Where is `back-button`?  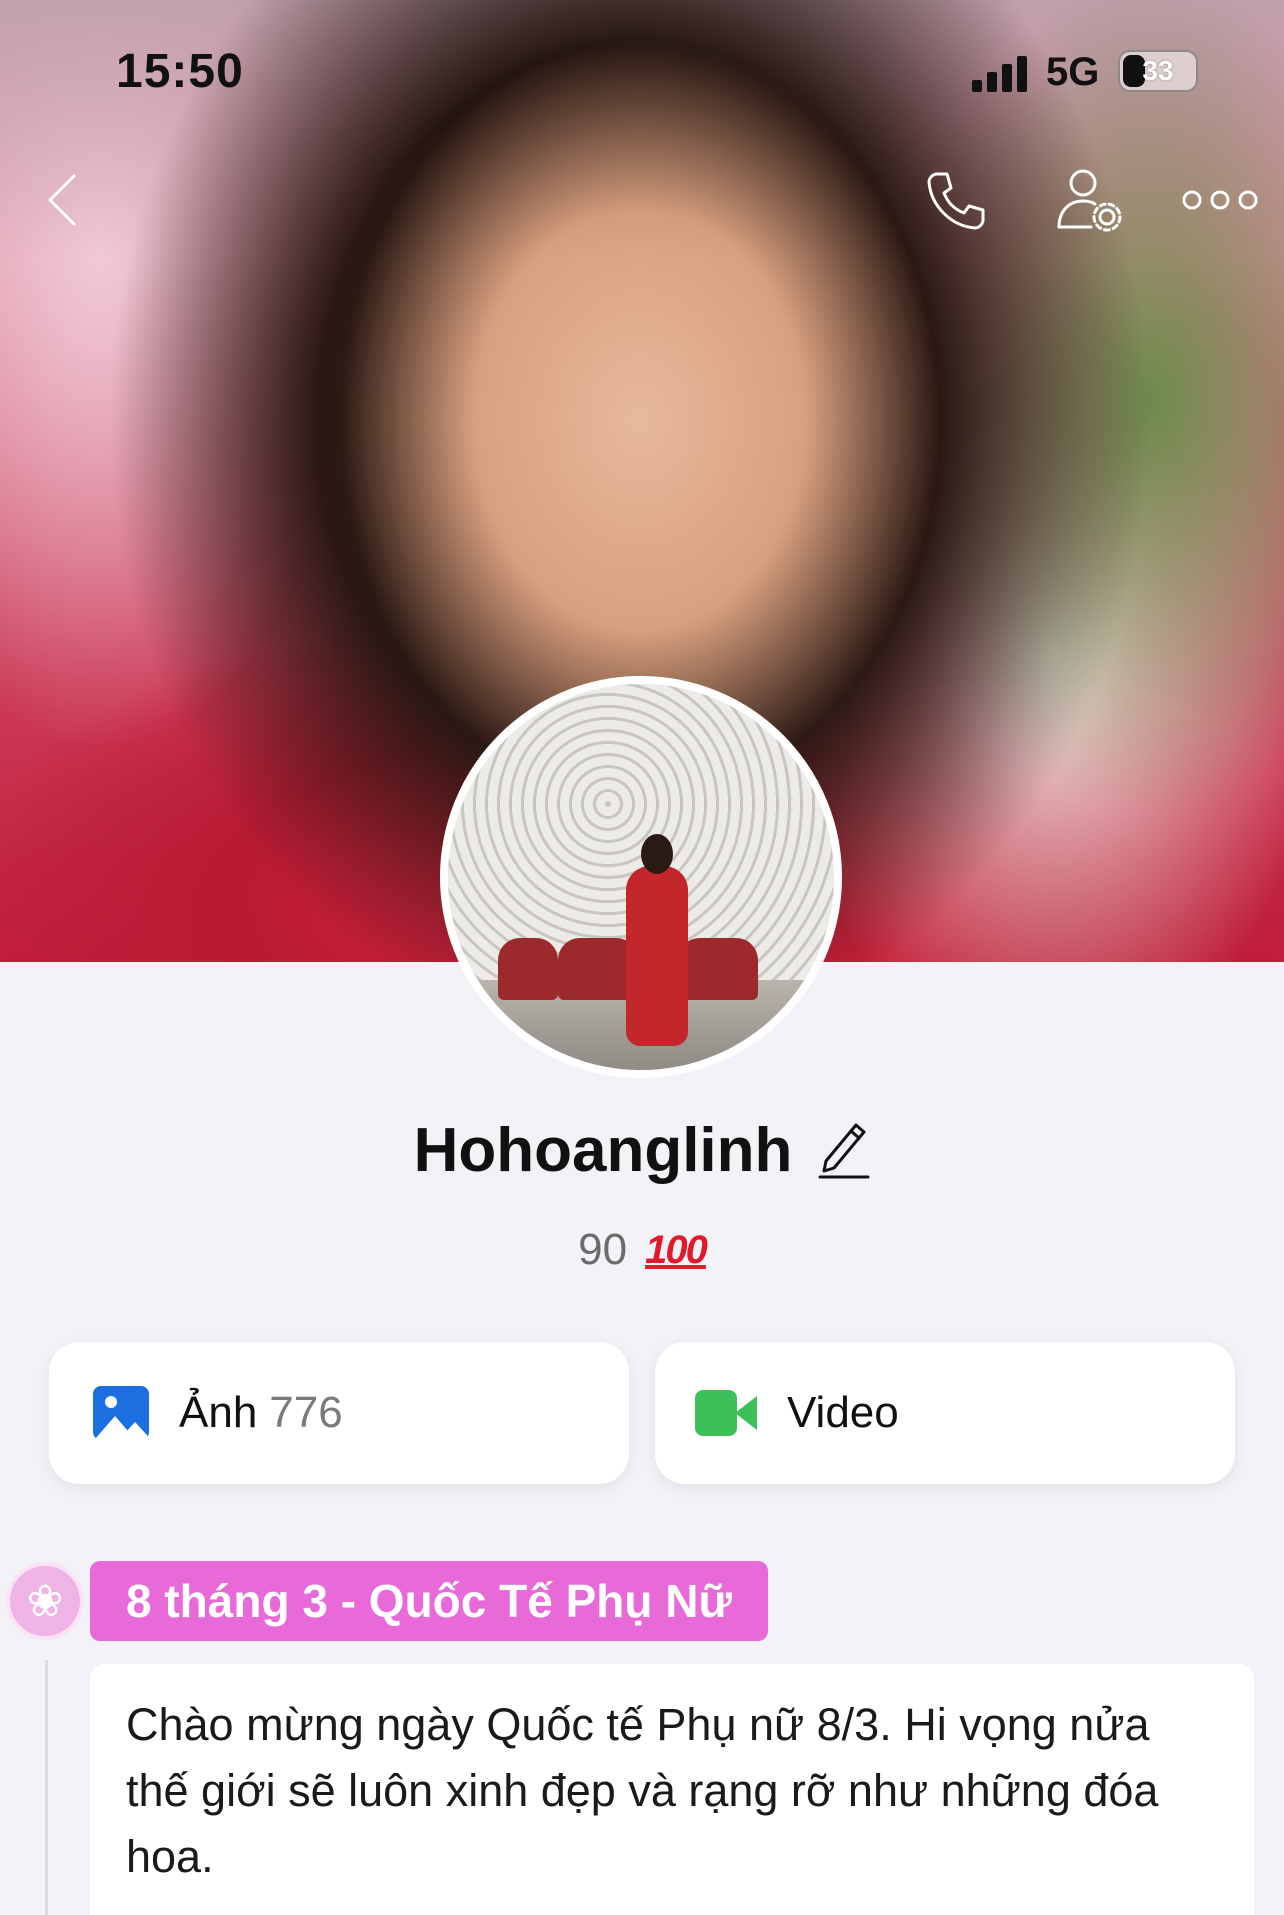
back-button is located at coordinates (62, 200).